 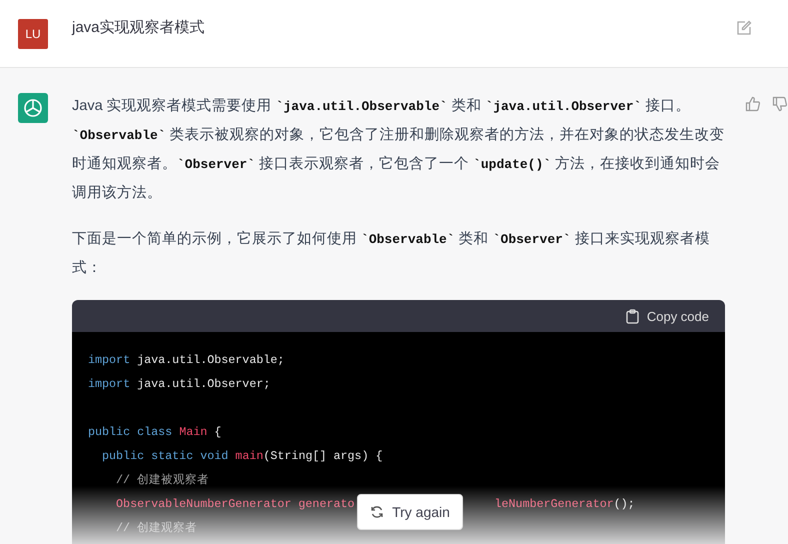 What do you see at coordinates (410, 512) in the screenshot?
I see `try-again-button: Try again` at bounding box center [410, 512].